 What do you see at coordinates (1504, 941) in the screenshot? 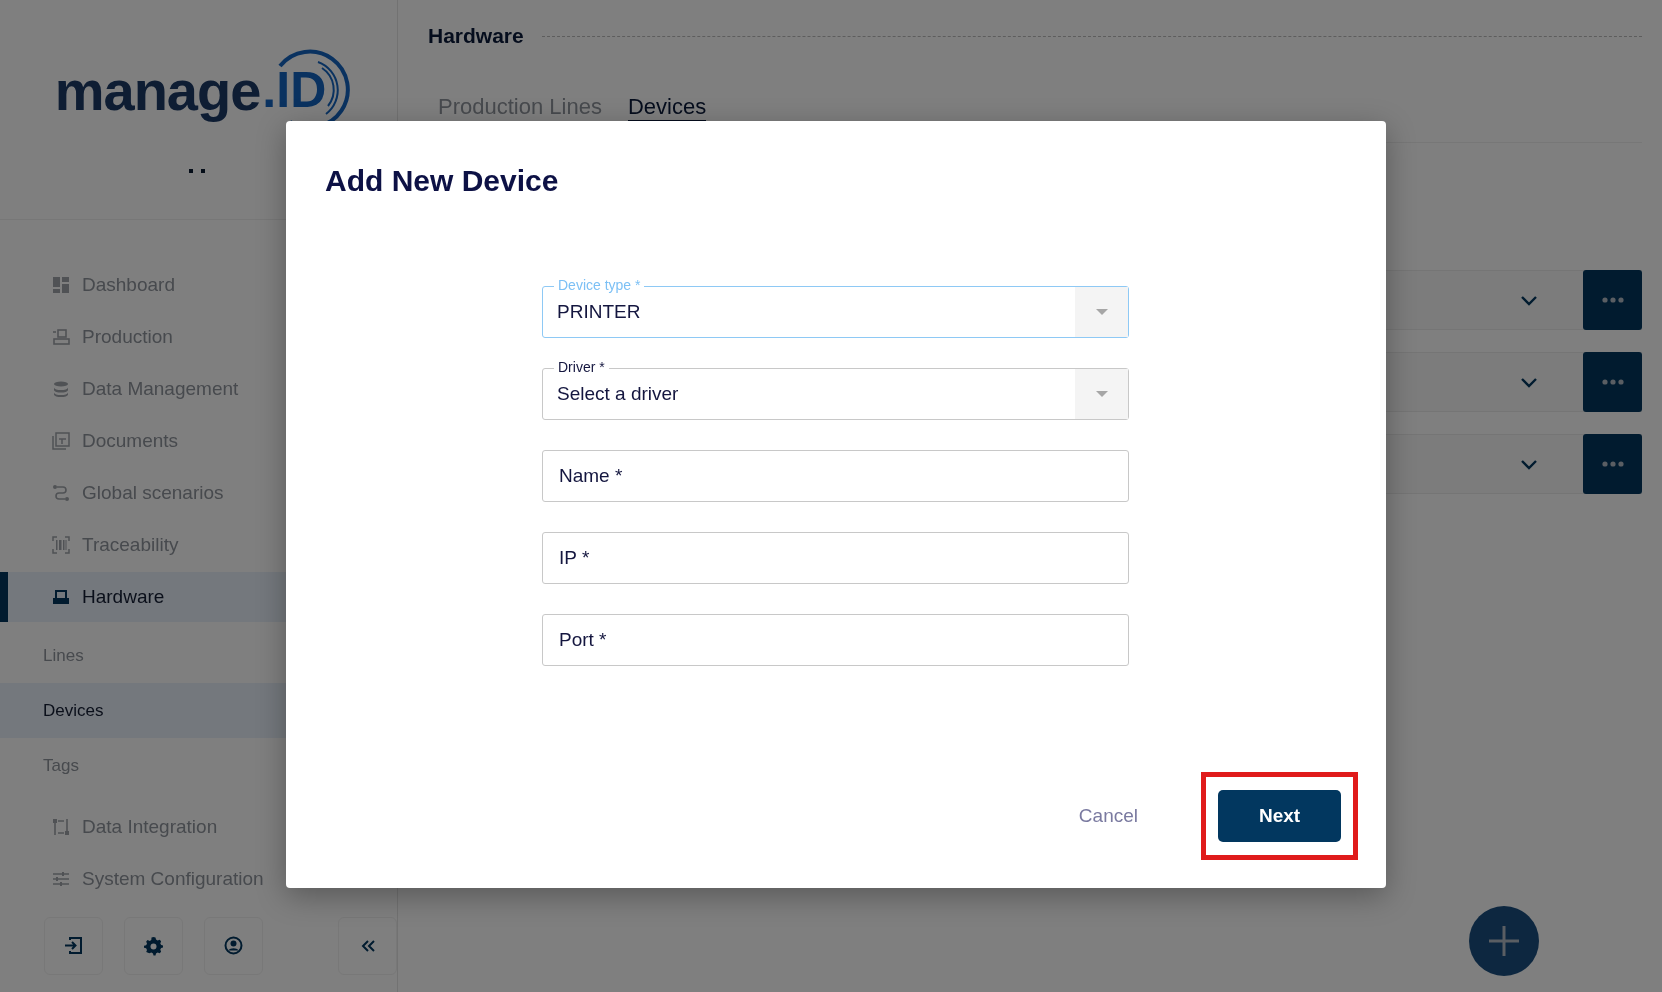
I see `plus-icon` at bounding box center [1504, 941].